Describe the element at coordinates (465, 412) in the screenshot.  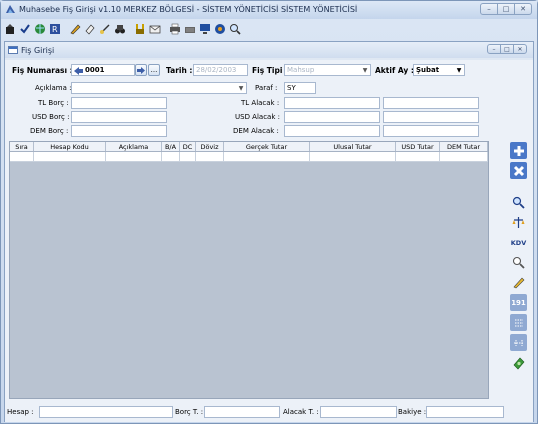
I see `bakiye-field` at that location.